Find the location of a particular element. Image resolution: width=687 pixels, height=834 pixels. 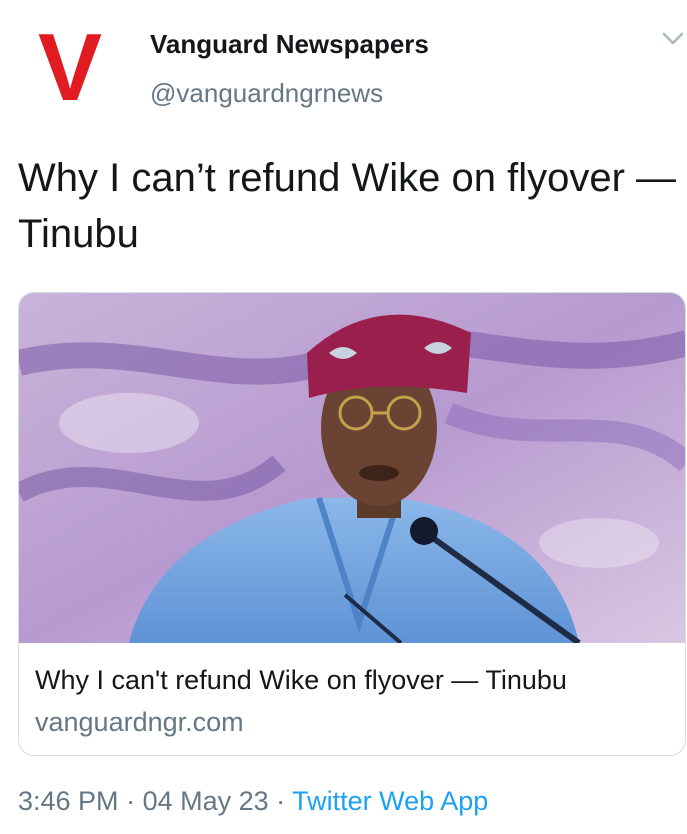

chevron-down-icon is located at coordinates (673, 39).